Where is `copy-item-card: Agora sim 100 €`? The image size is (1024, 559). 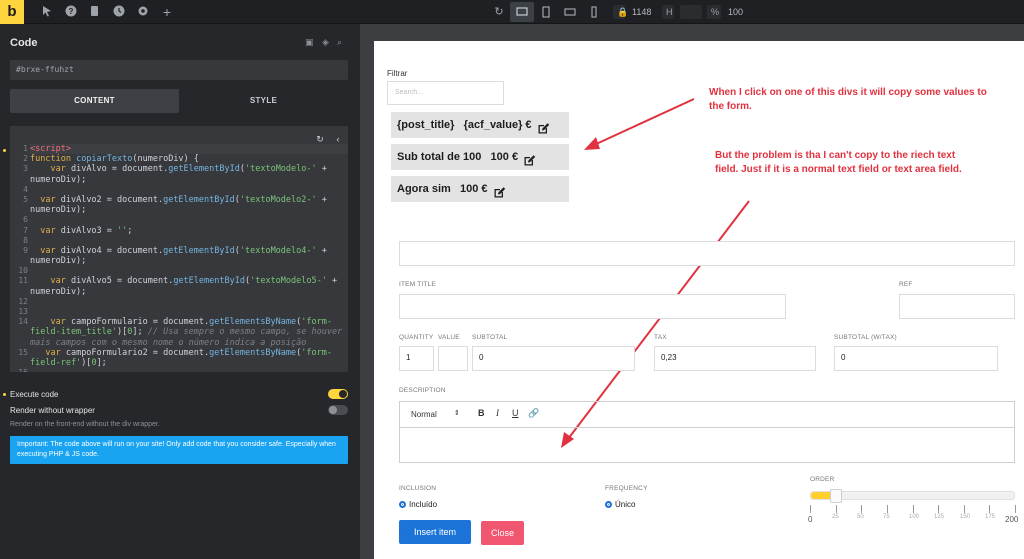
copy-item-card: Agora sim 100 € is located at coordinates (480, 189).